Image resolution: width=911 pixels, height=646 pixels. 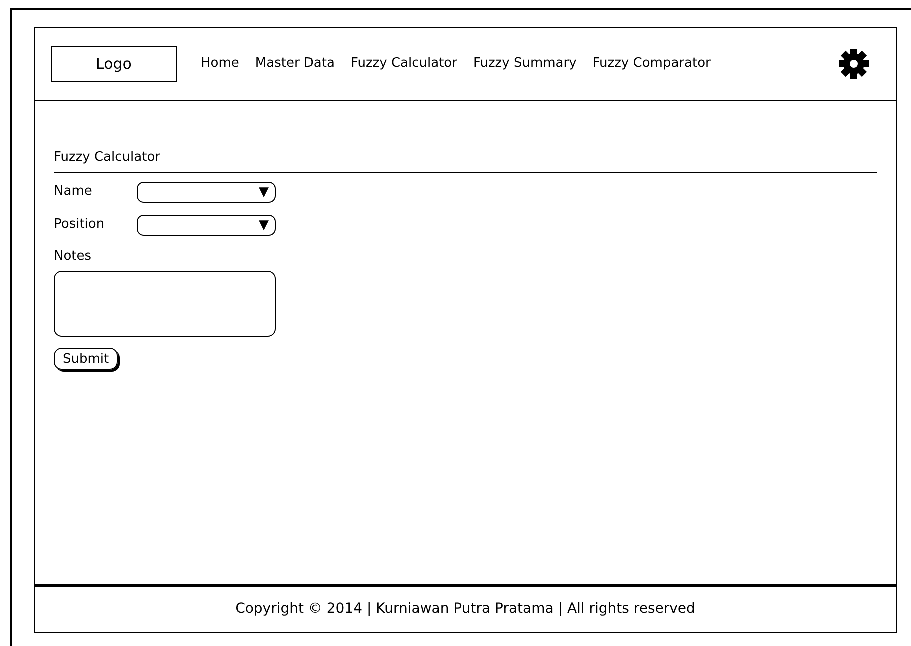 I want to click on field-label: Position, so click(x=80, y=225).